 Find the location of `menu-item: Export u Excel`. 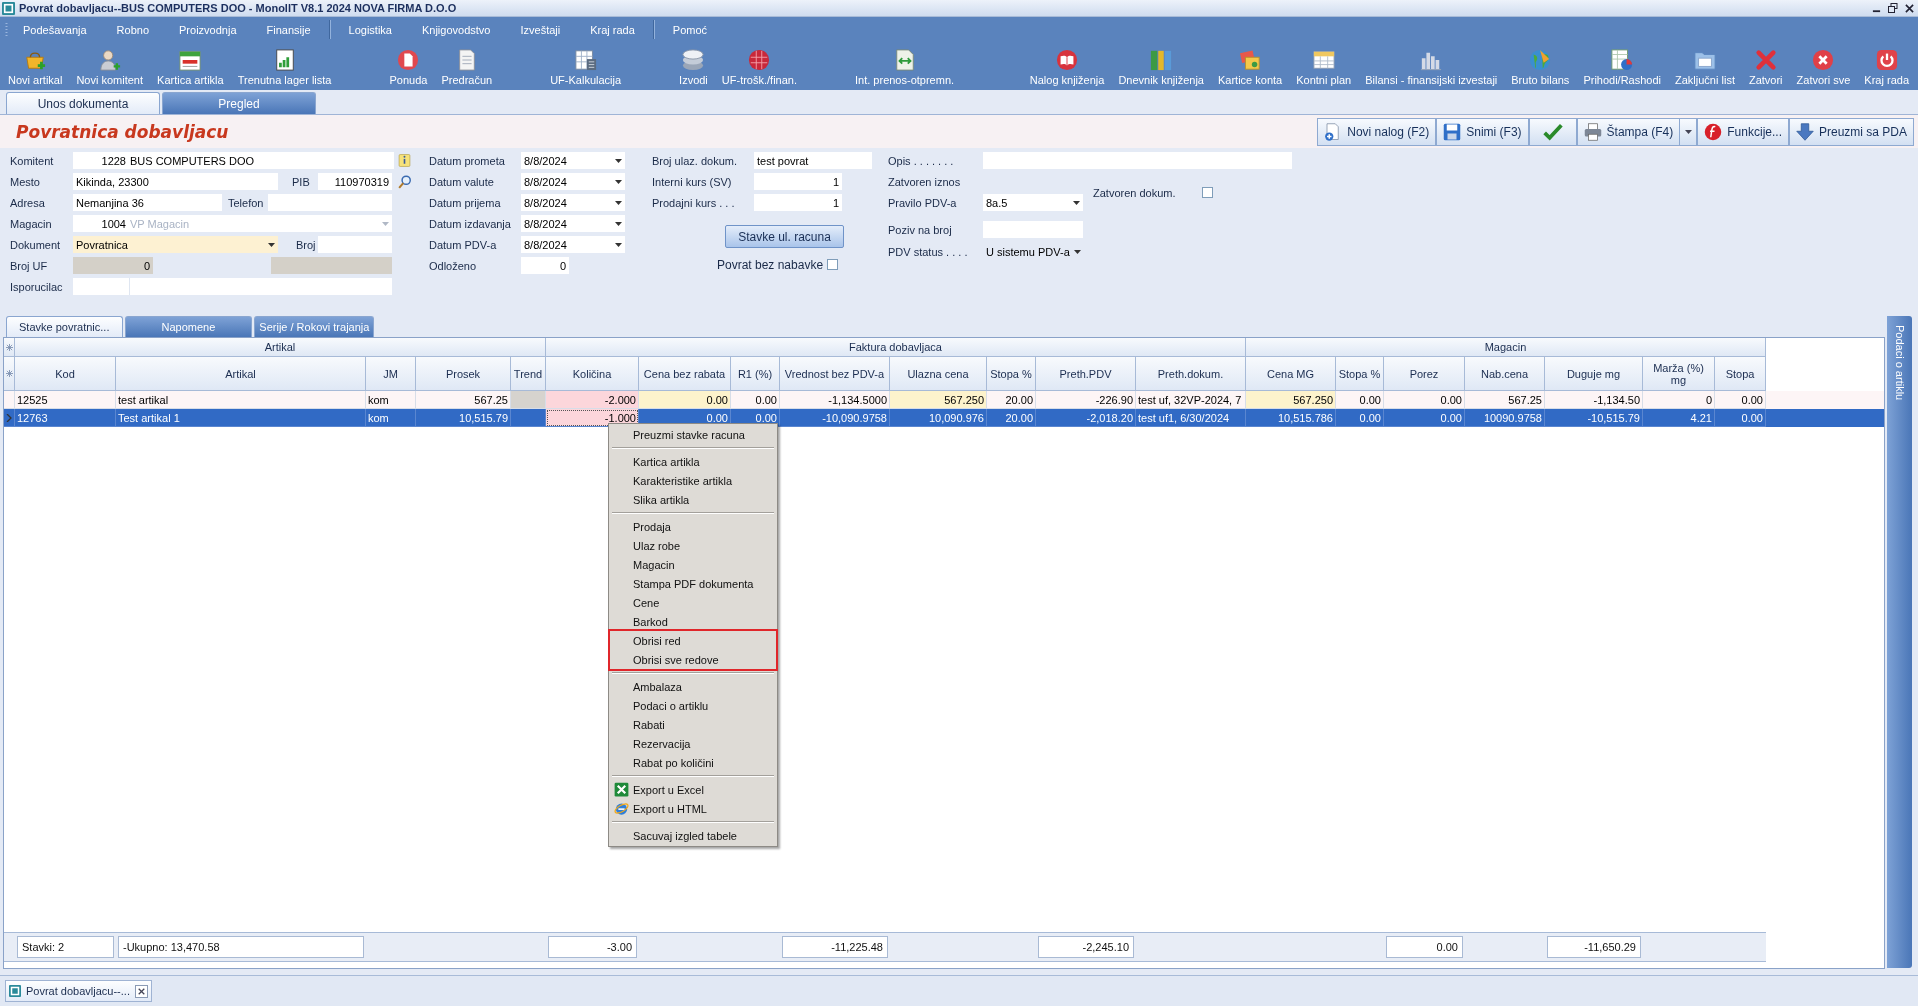

menu-item: Export u Excel is located at coordinates (693, 789).